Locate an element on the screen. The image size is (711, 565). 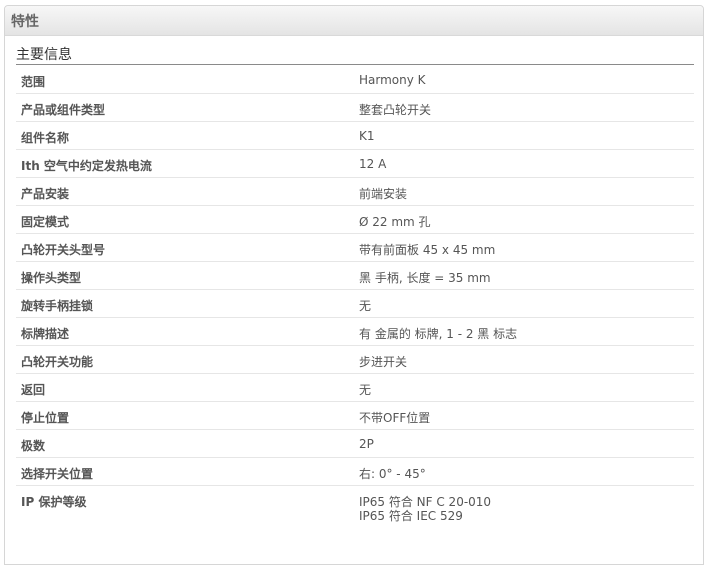
spec-label: 组件名称 is located at coordinates (45, 138).